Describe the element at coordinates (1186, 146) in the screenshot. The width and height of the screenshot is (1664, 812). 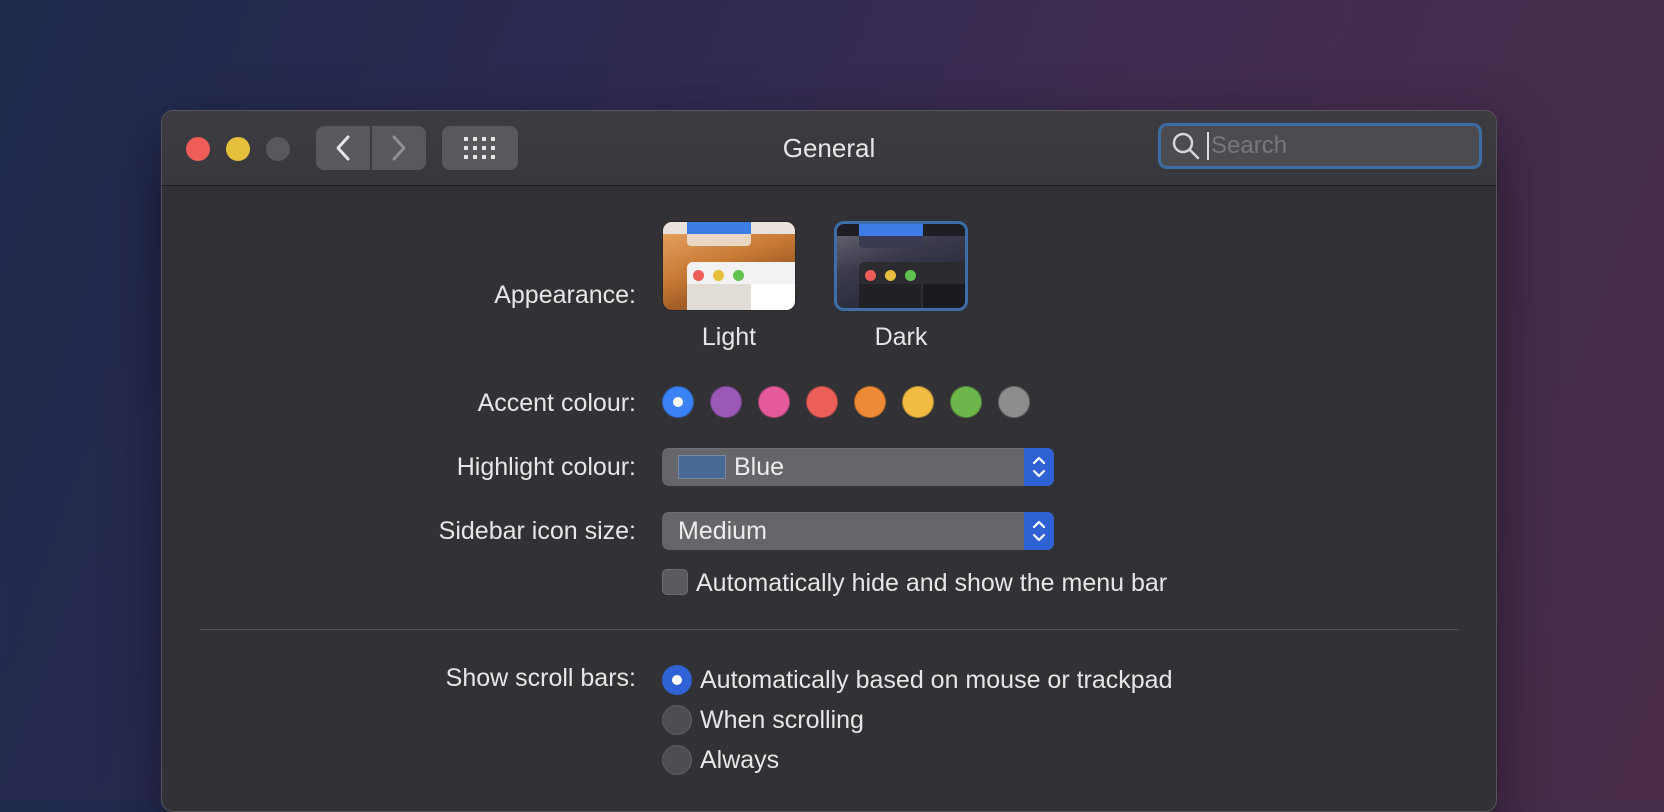
I see `search-icon` at that location.